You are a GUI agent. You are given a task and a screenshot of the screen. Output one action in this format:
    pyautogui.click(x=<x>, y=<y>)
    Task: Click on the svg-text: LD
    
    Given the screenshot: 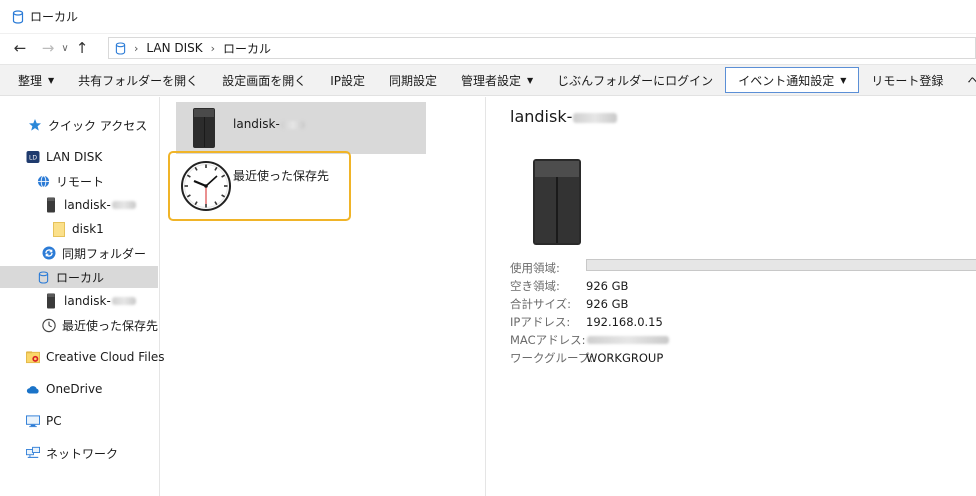 What is the action you would take?
    pyautogui.click(x=33, y=158)
    